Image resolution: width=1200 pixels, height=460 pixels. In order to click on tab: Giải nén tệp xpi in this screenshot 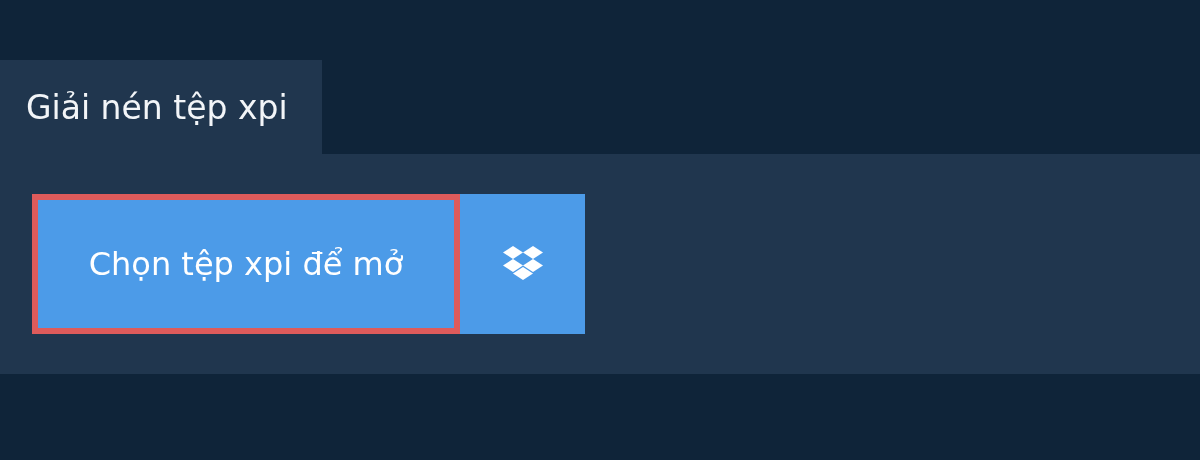, I will do `click(161, 107)`.